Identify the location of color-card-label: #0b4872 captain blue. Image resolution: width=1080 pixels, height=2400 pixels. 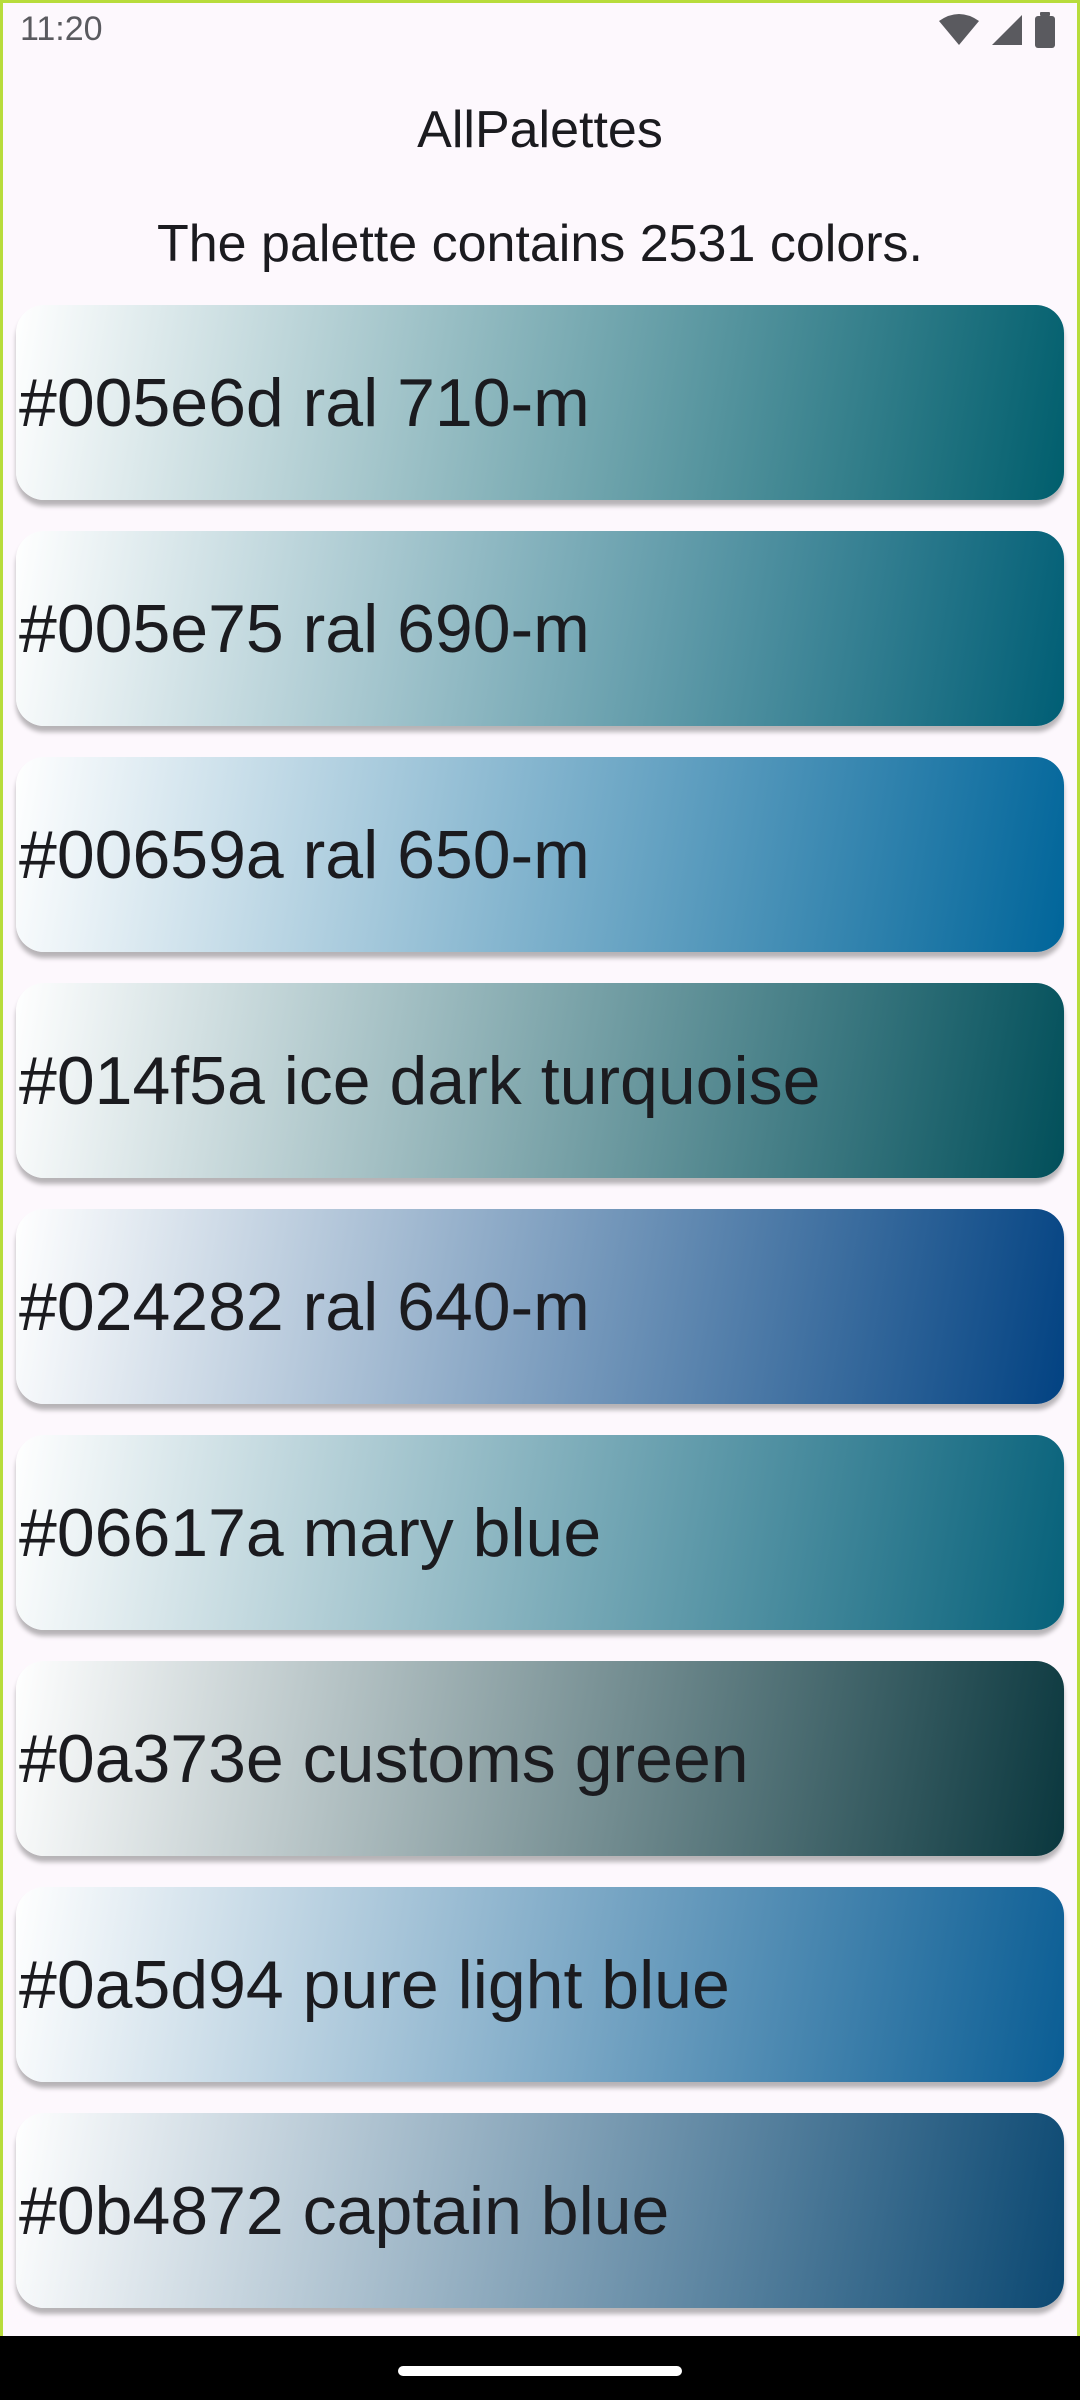
(344, 2210).